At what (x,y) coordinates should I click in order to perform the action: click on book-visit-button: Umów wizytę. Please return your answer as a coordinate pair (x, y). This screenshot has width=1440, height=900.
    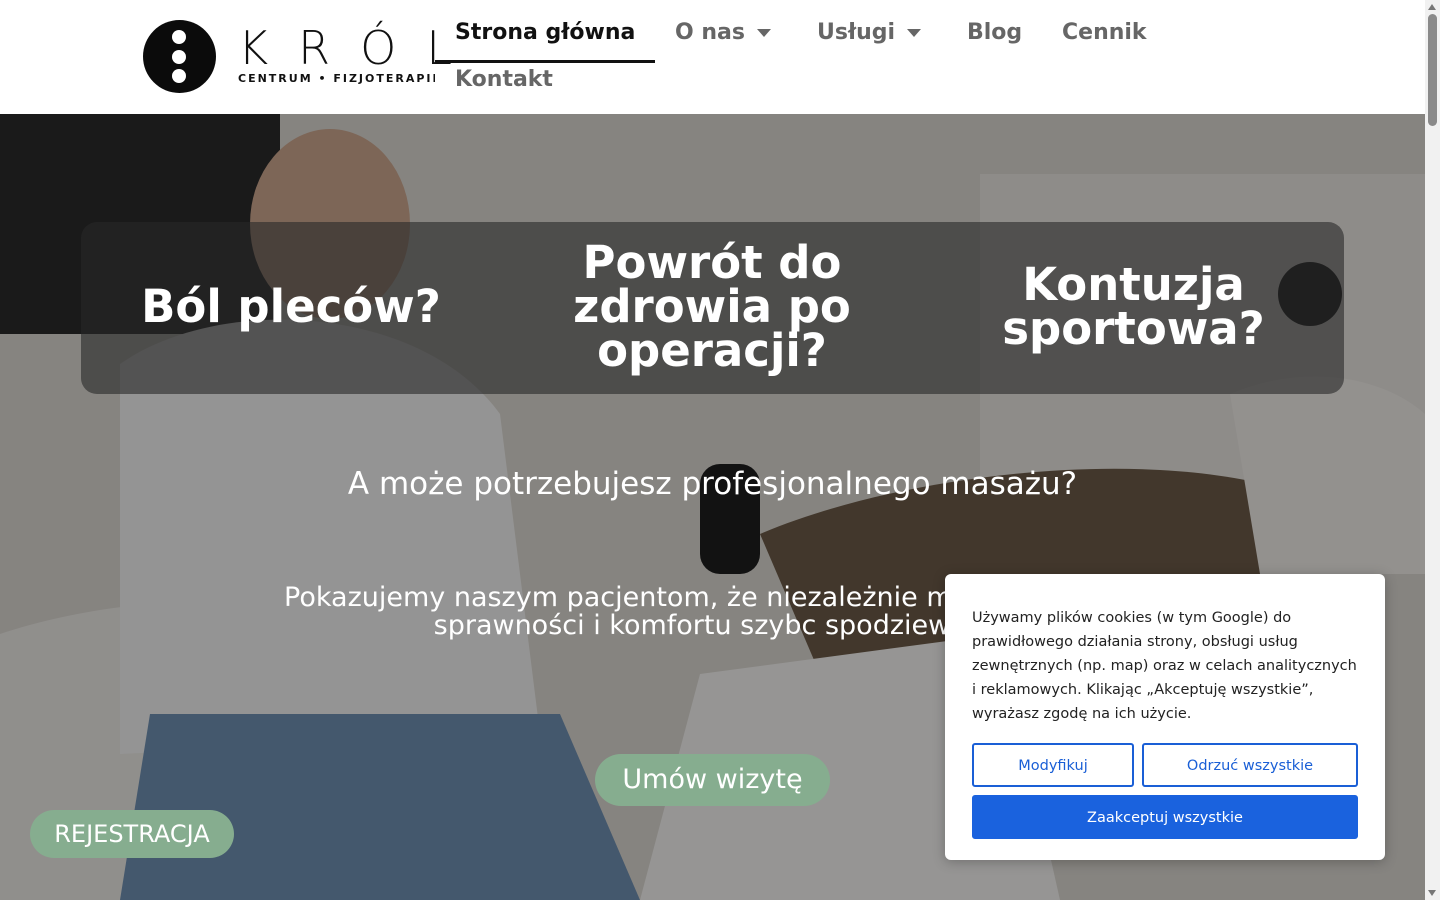
    Looking at the image, I should click on (712, 780).